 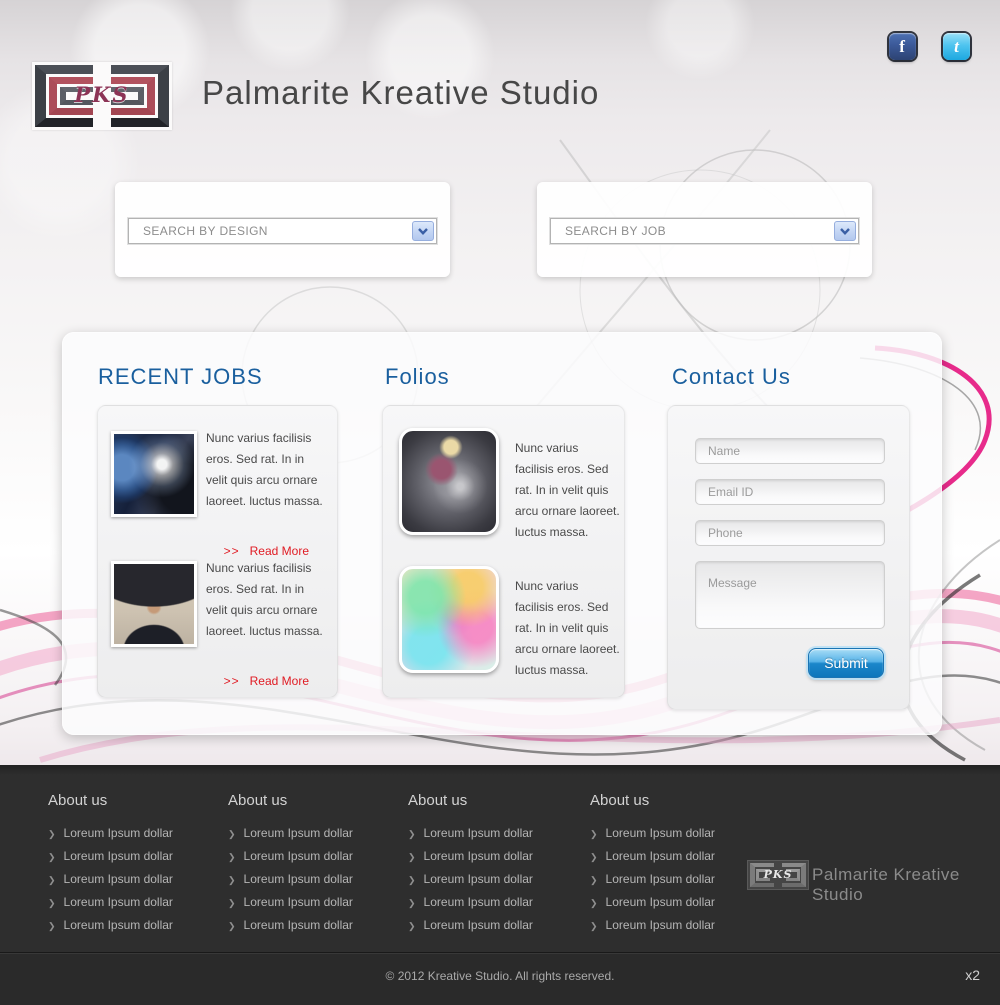 I want to click on search-by-job-select: SEARCH BY JOB, so click(x=704, y=231).